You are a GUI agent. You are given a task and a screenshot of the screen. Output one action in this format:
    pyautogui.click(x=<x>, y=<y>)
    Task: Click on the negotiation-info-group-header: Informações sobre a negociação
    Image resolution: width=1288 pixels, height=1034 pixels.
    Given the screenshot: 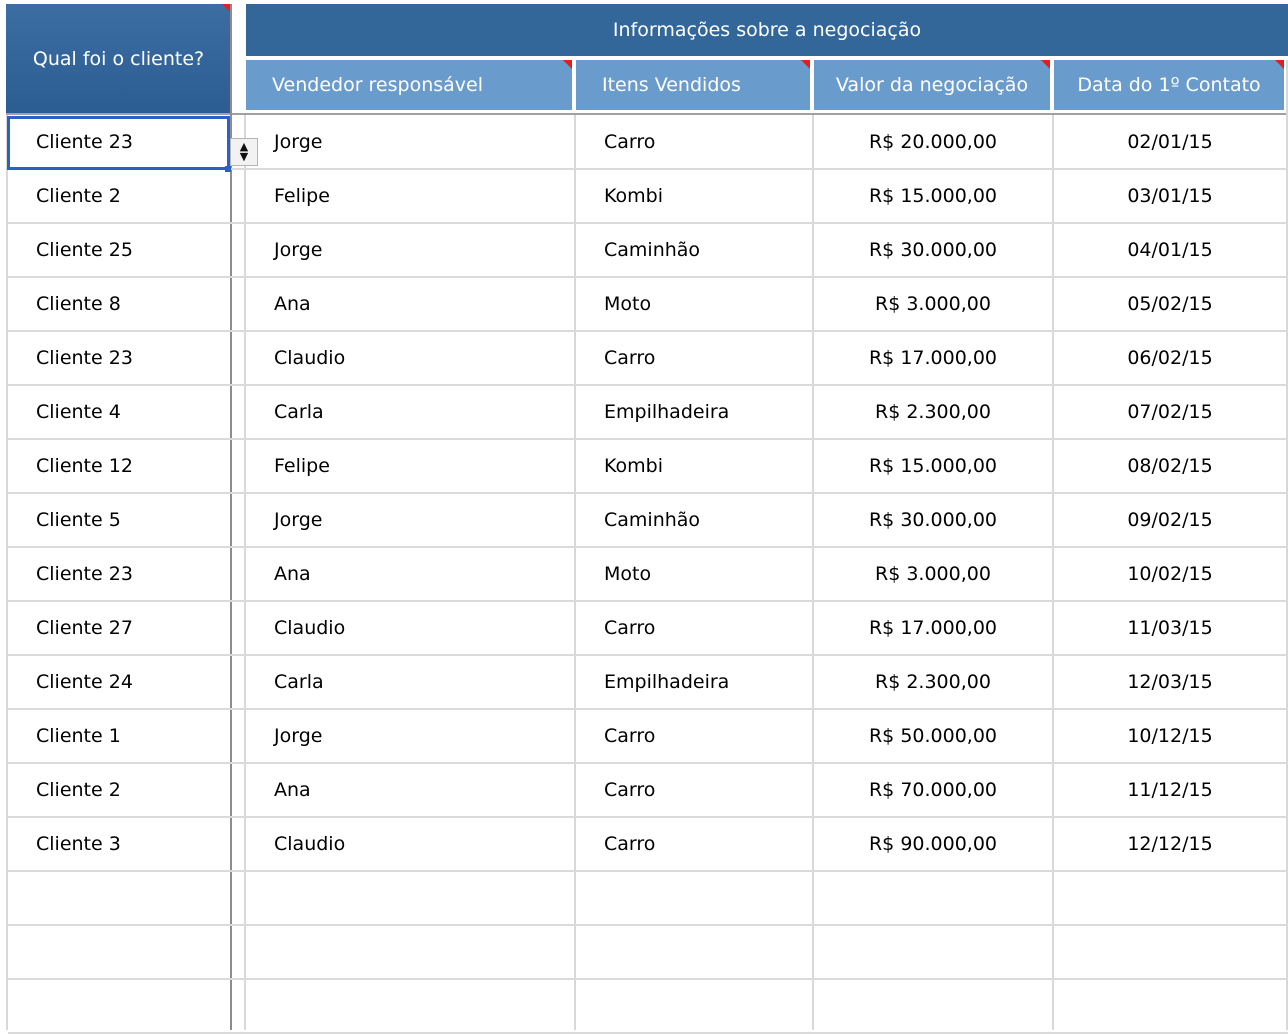 What is the action you would take?
    pyautogui.click(x=767, y=30)
    